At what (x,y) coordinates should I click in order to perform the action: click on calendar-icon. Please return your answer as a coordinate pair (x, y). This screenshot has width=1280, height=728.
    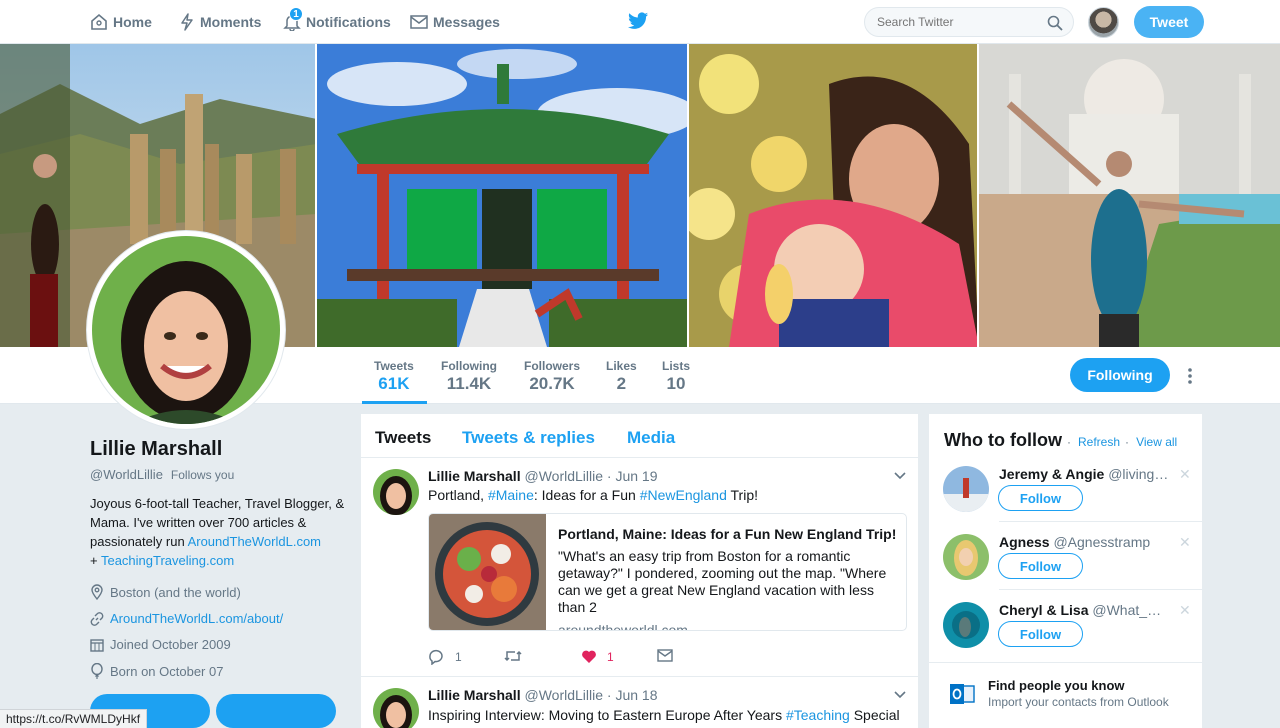
    Looking at the image, I should click on (97, 645).